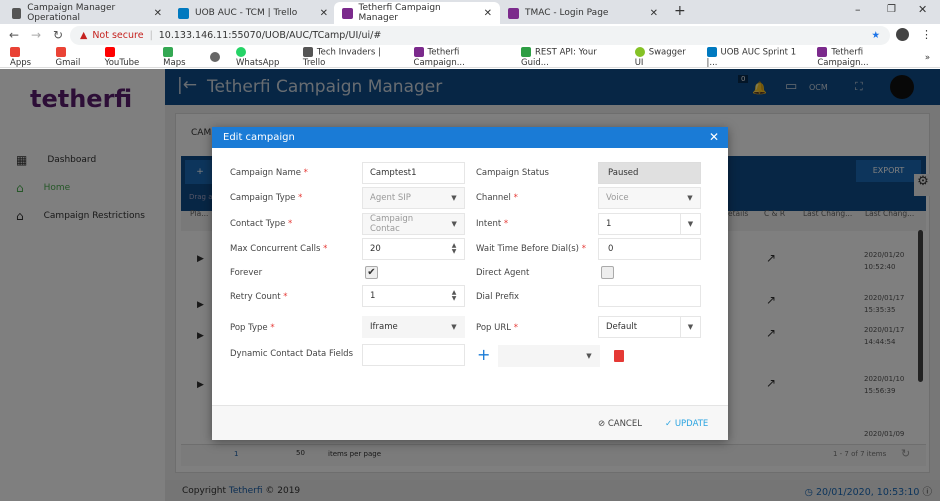 This screenshot has width=940, height=501. What do you see at coordinates (891, 9) in the screenshot?
I see `restore-button: ❐` at bounding box center [891, 9].